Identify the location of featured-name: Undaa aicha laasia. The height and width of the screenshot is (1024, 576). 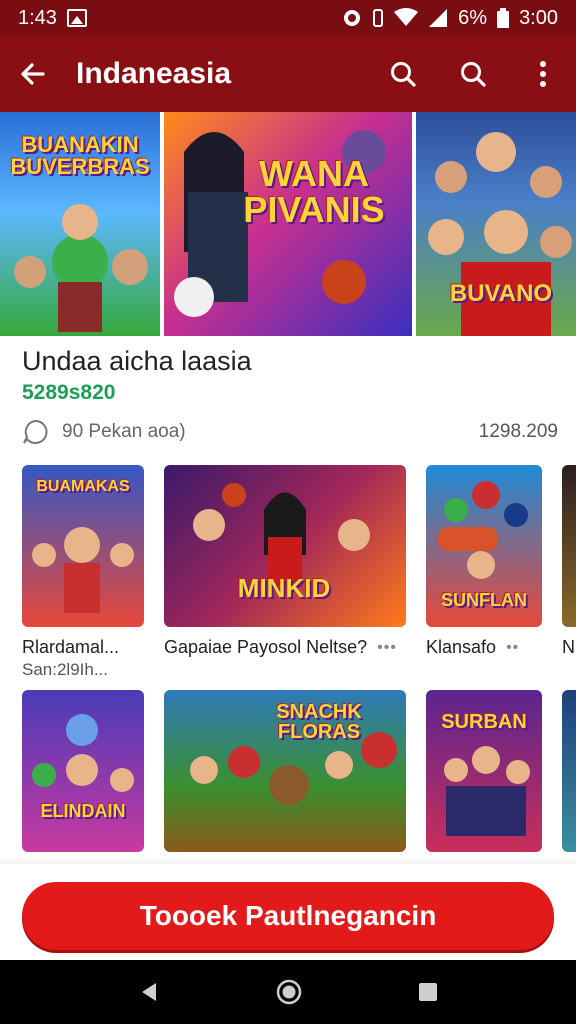
(137, 361).